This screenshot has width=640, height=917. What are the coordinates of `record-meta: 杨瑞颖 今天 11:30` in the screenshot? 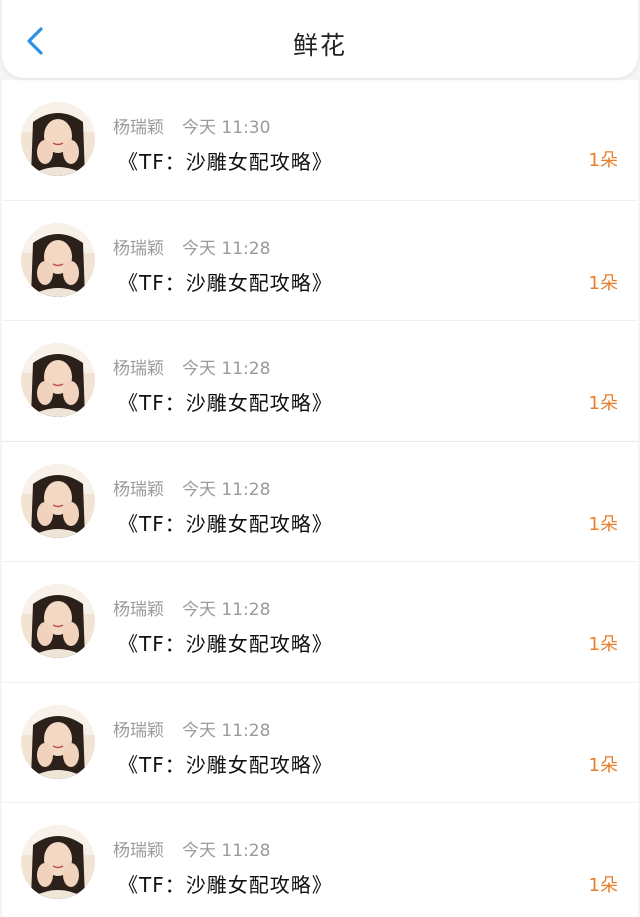 It's located at (191, 125).